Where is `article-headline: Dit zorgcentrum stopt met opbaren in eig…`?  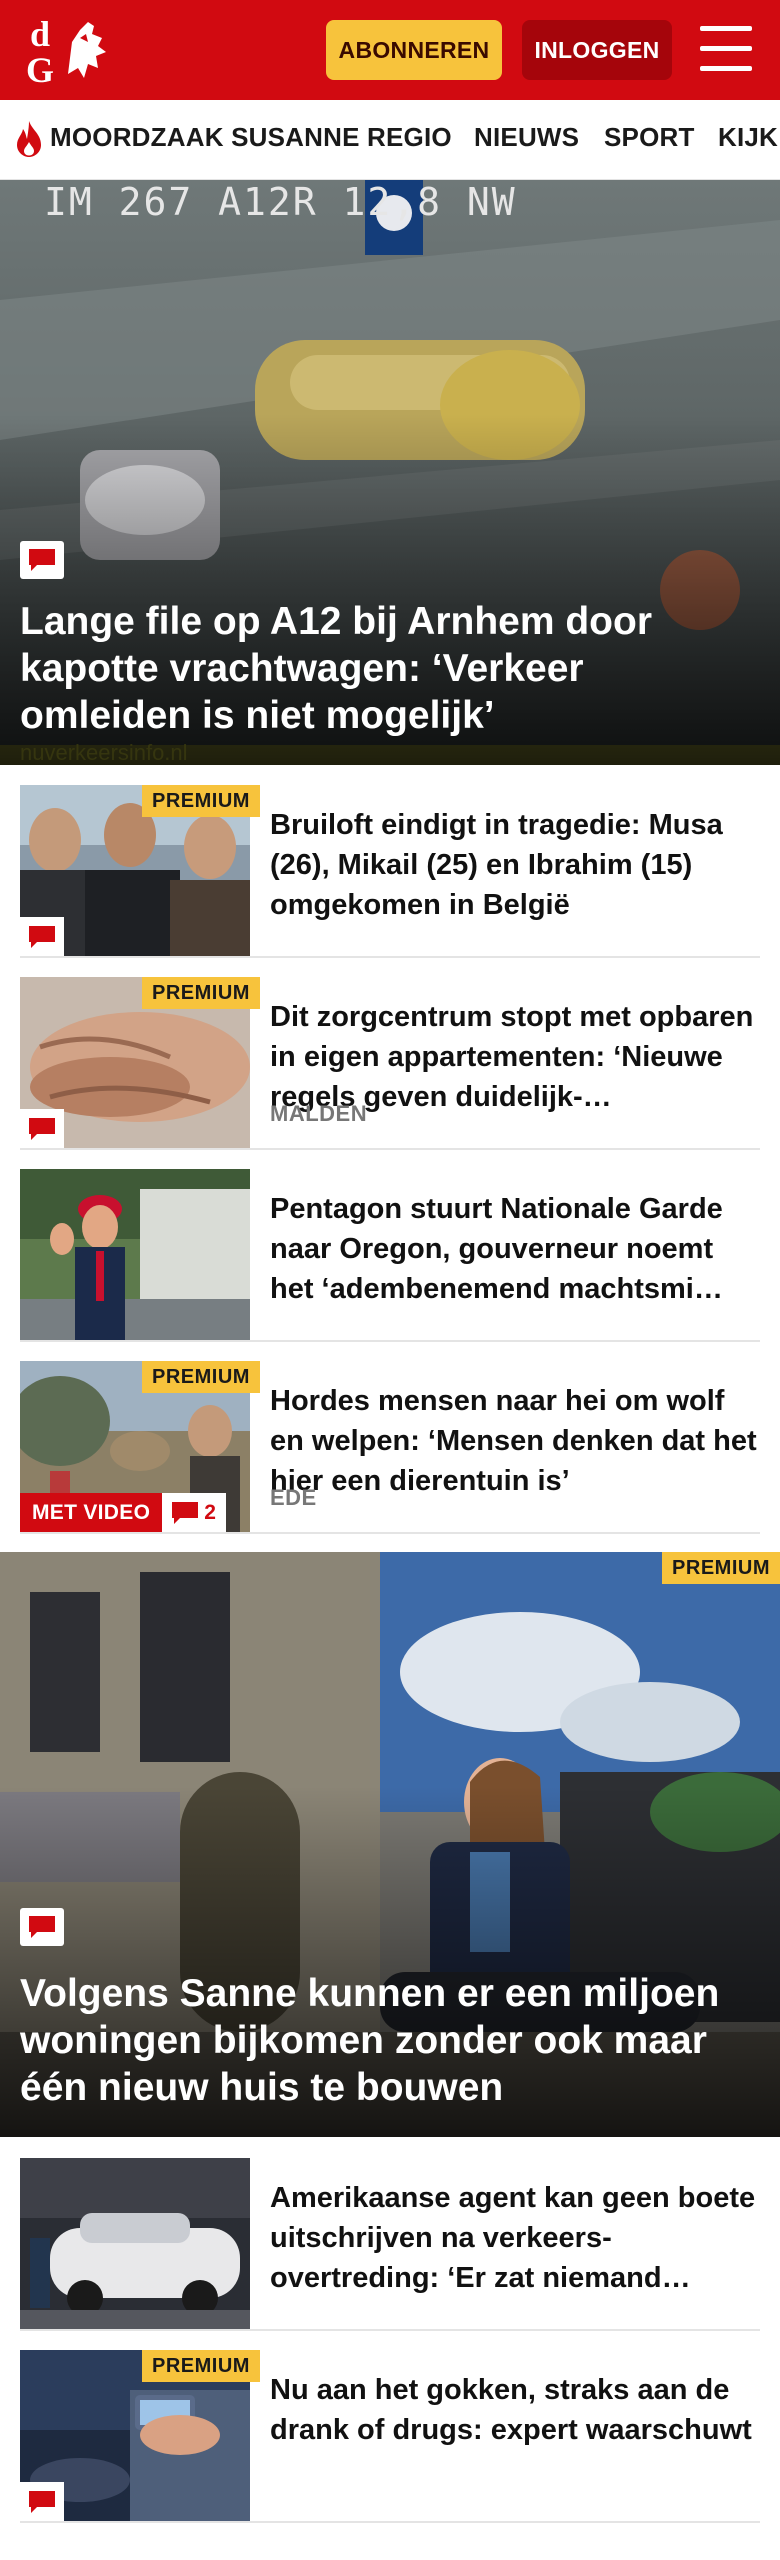
article-headline: Dit zorgcentrum stopt met opbaren in eig… is located at coordinates (515, 1057).